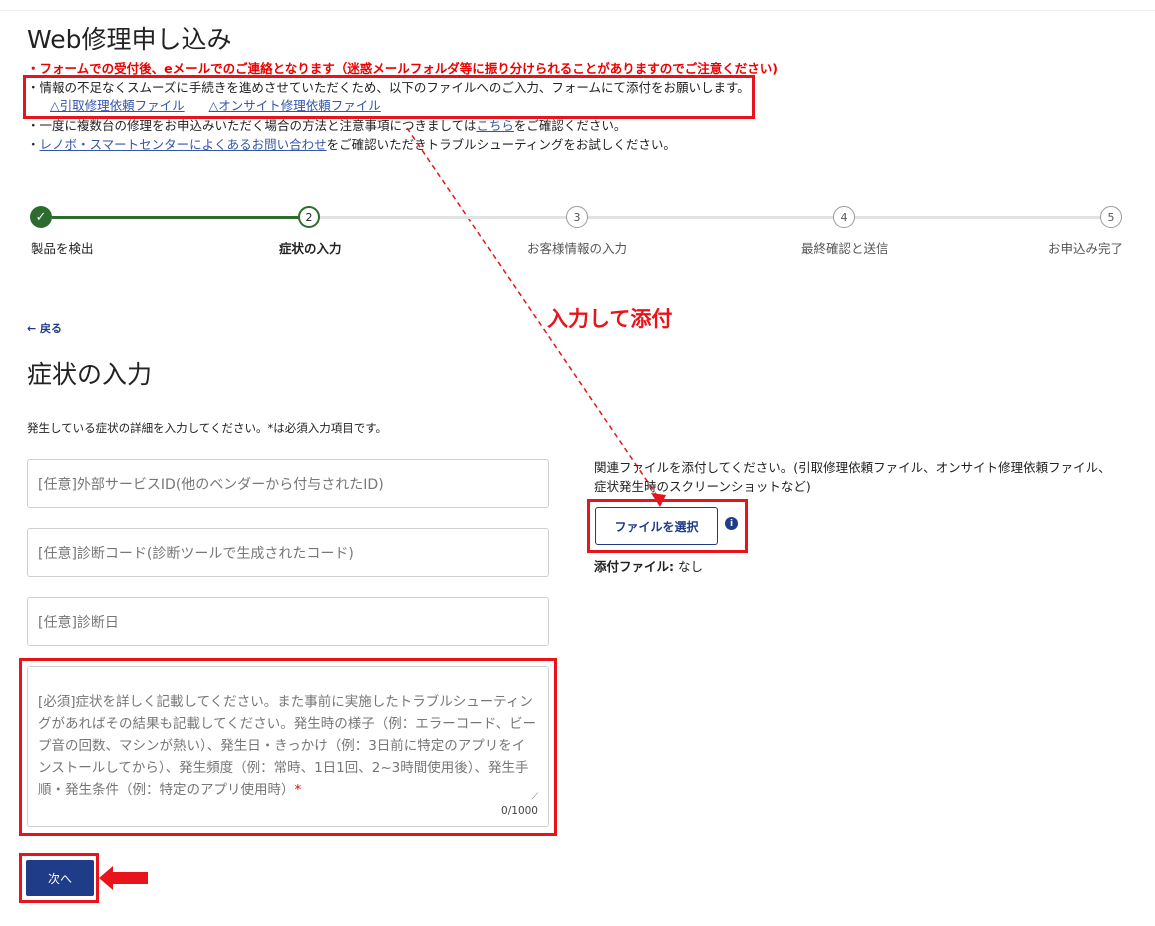 The width and height of the screenshot is (1155, 926). Describe the element at coordinates (196, 553) in the screenshot. I see `diagnostic-code-placeholder: [任意]診断コード(診断ツールで生成されたコード)` at that location.